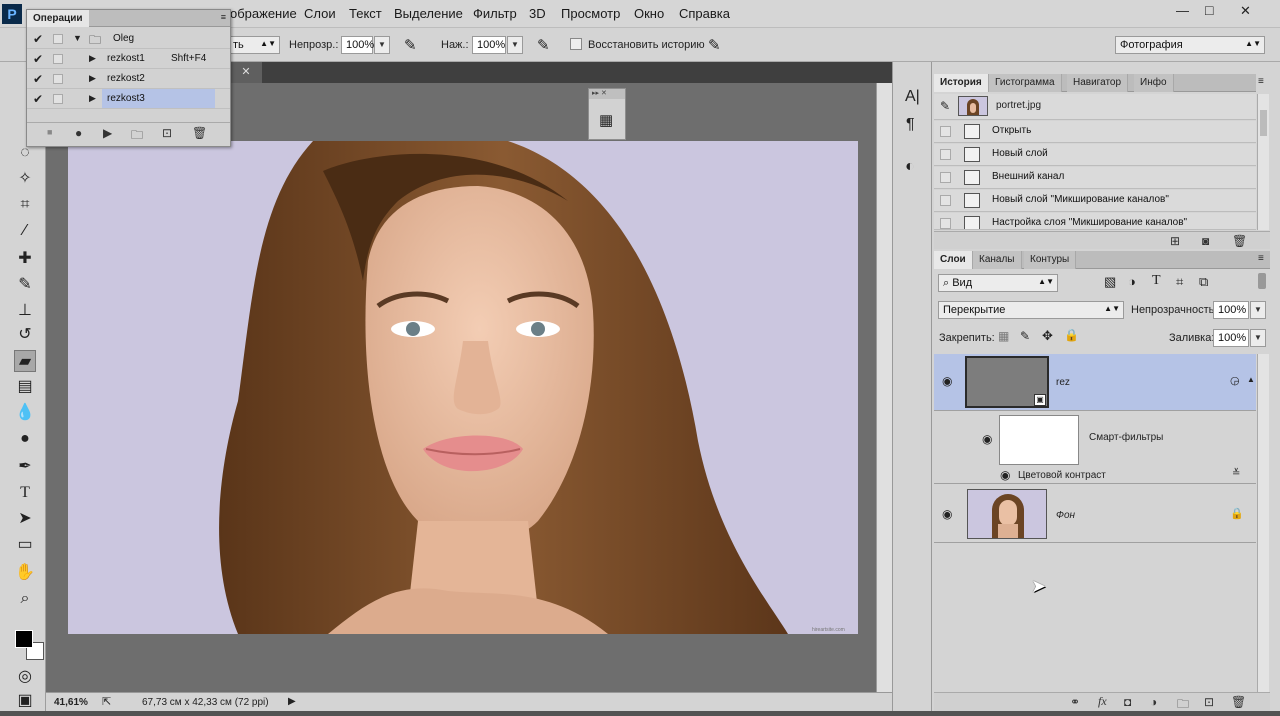 The image size is (1280, 716). What do you see at coordinates (1263, 162) in the screenshot?
I see `history-scrollbar` at bounding box center [1263, 162].